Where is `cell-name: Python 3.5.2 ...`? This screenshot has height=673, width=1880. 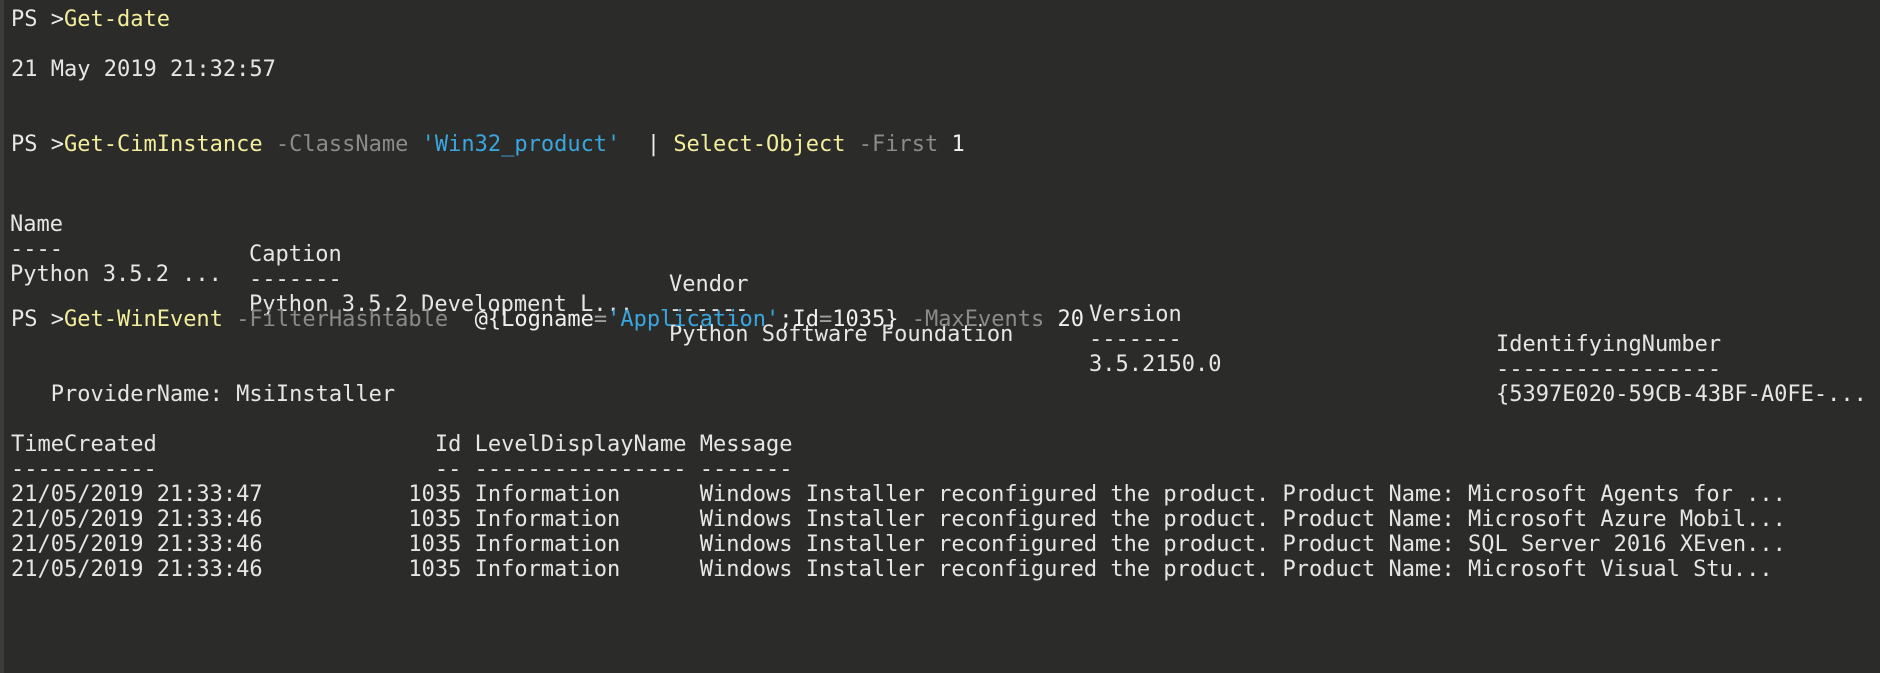
cell-name: Python 3.5.2 ... is located at coordinates (116, 274).